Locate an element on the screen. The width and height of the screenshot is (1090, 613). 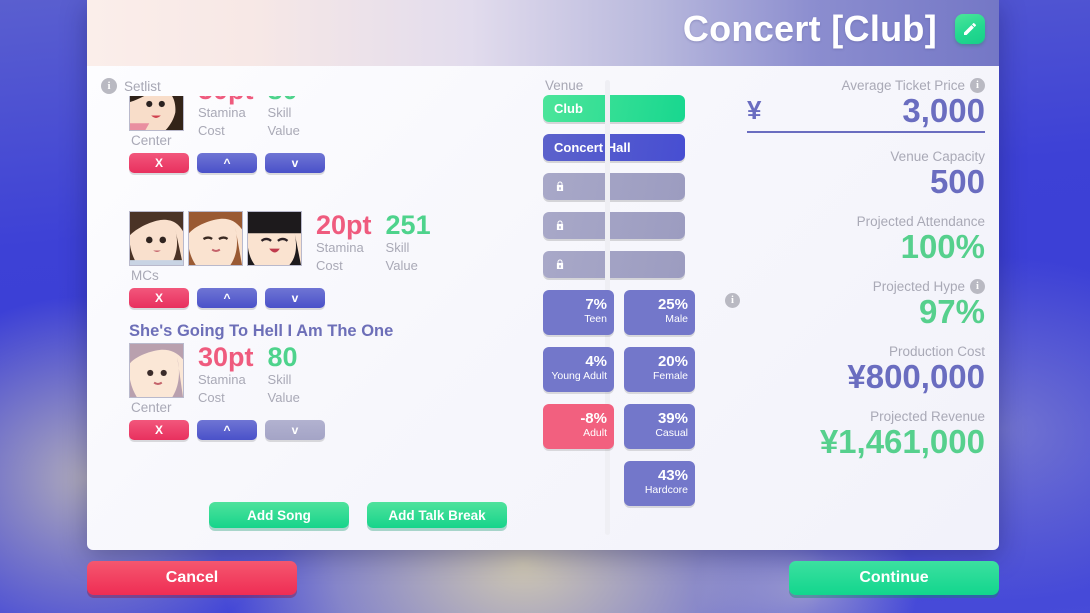
ticket-price-label: Average Ticket Price is located at coordinates (903, 85).